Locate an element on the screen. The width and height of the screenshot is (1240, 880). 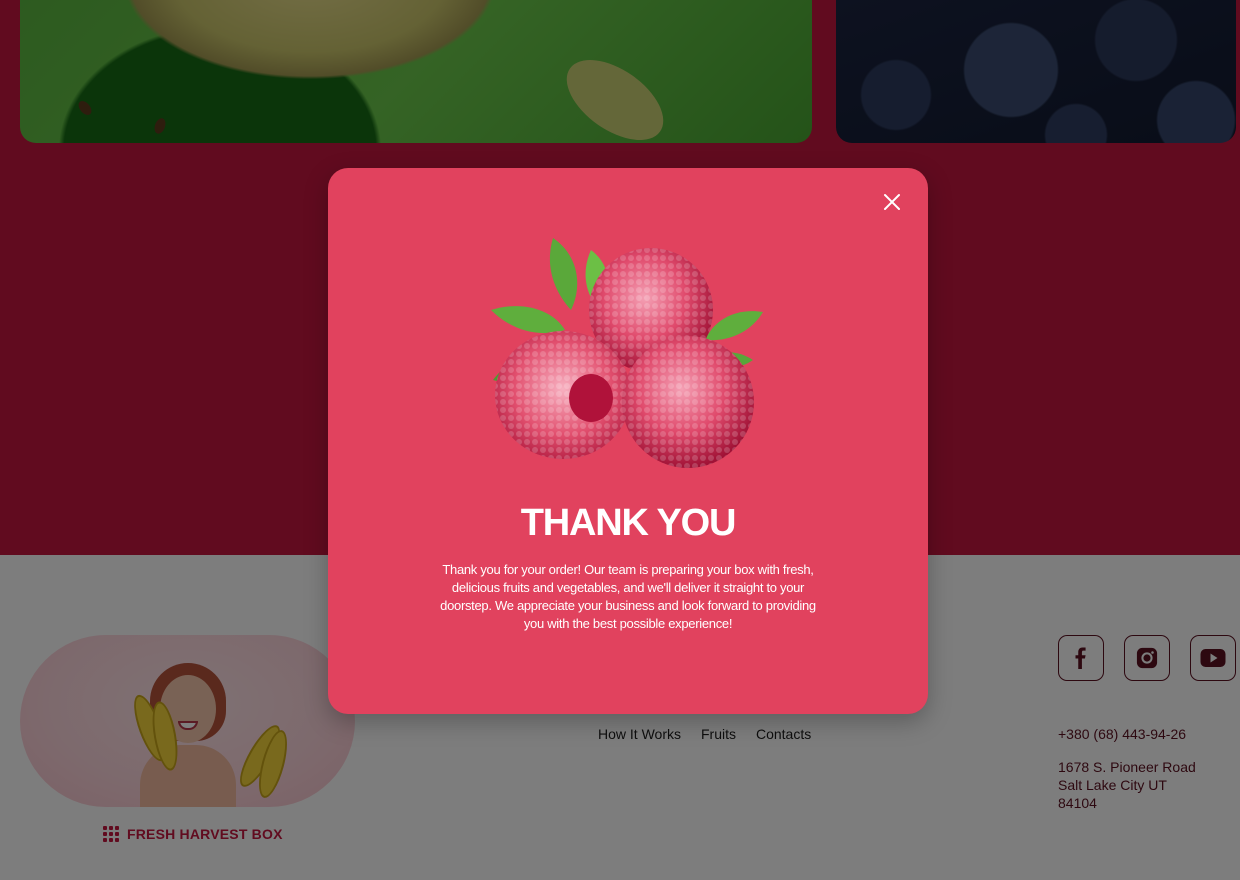
close-icon is located at coordinates (892, 202).